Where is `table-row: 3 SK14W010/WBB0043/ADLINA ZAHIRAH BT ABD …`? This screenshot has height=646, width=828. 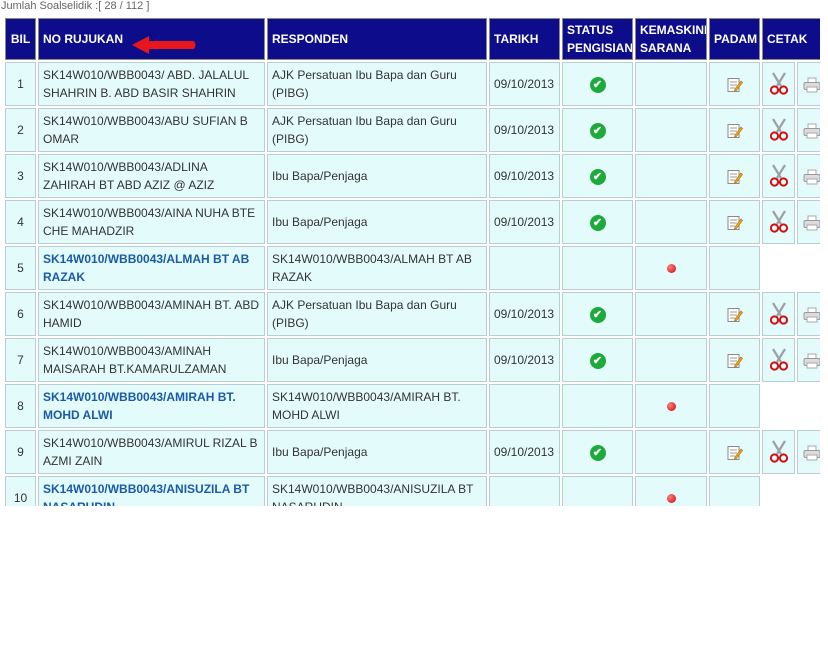 table-row: 3 SK14W010/WBB0043/ADLINA ZAHIRAH BT ABD … is located at coordinates (412, 176).